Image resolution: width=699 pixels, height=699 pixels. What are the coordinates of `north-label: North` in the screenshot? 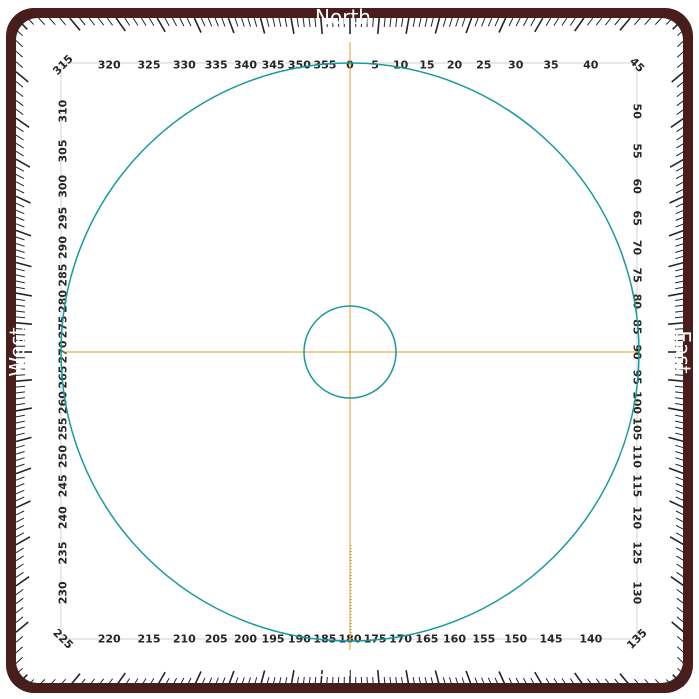 It's located at (343, 17).